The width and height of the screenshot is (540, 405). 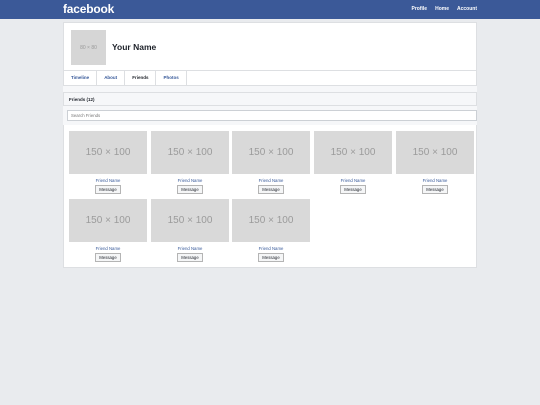 What do you see at coordinates (270, 99) in the screenshot?
I see `friends-section-header: Friends (12)` at bounding box center [270, 99].